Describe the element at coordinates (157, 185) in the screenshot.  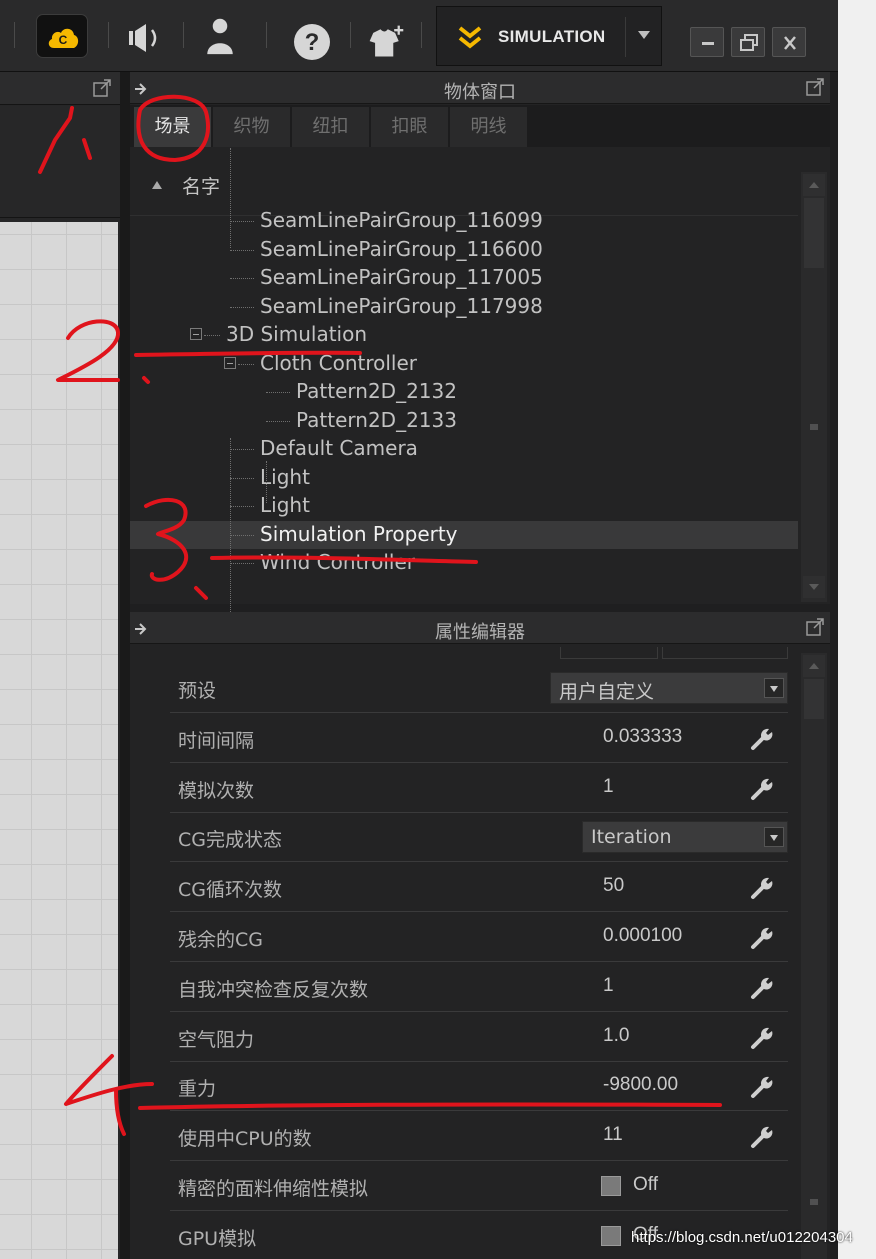
I see `sort-ascending-icon` at that location.